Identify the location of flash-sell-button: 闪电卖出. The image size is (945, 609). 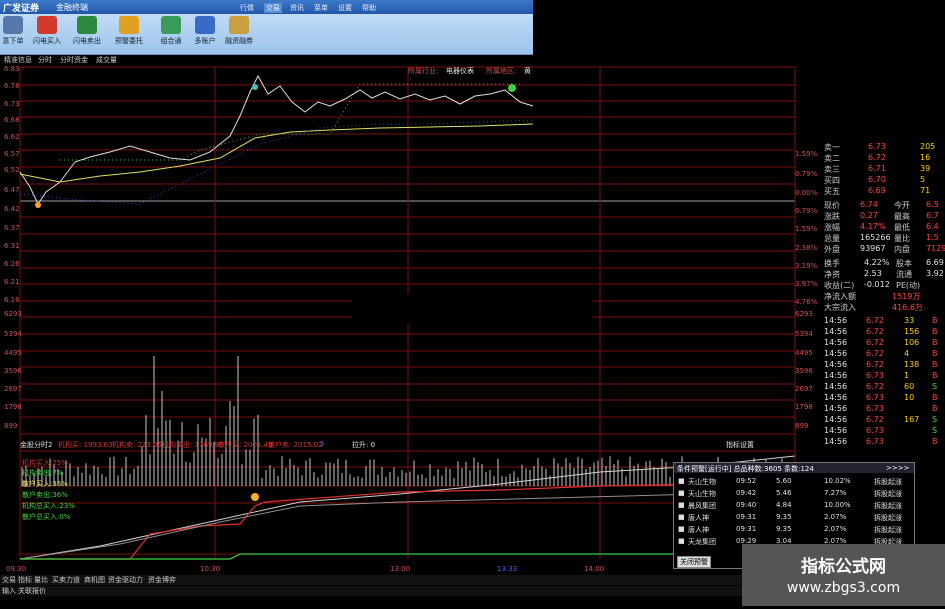
(87, 34).